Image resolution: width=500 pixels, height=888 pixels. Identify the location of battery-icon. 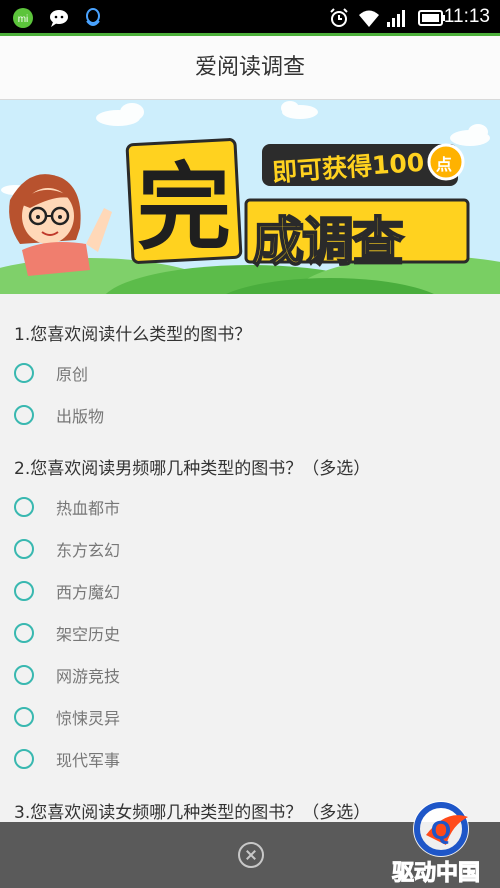
(431, 18).